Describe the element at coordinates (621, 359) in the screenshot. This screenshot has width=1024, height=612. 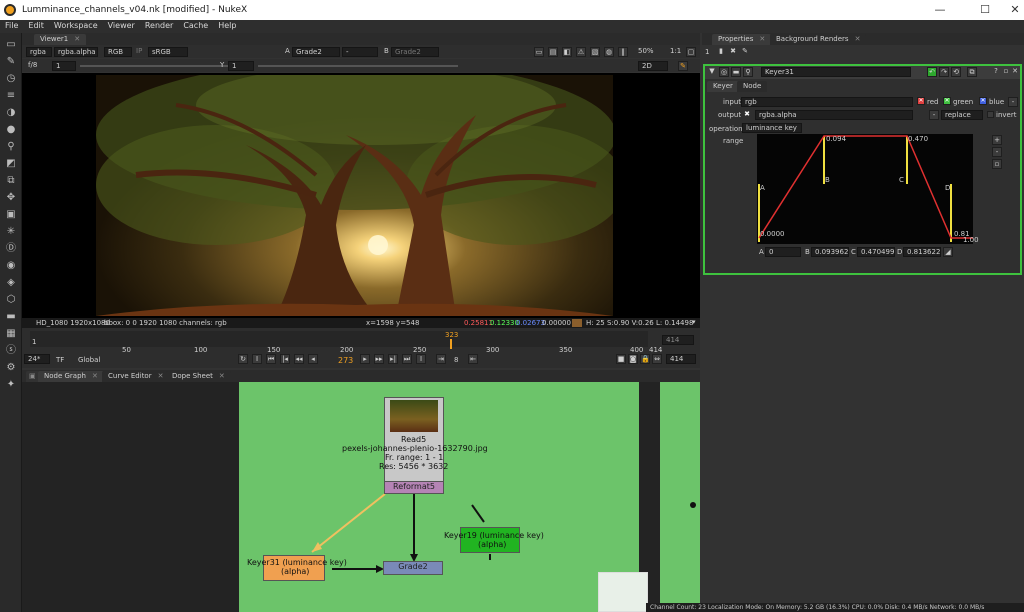
I see `flipbook-icon: ■` at that location.